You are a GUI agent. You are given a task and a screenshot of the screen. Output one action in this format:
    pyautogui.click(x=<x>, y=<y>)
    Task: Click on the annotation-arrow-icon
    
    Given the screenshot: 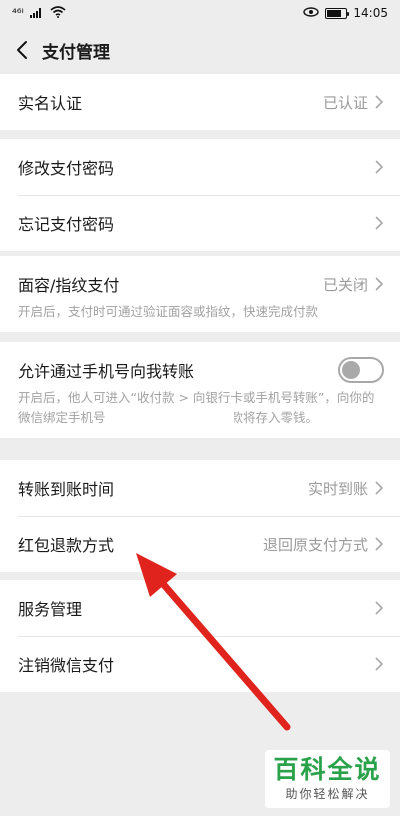 What is the action you would take?
    pyautogui.click(x=213, y=642)
    